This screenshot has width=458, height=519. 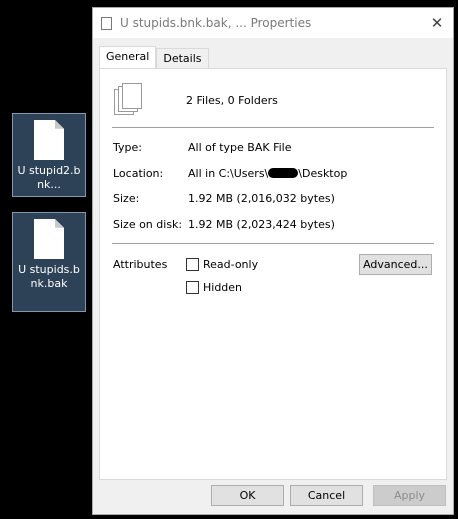 I want to click on location-value: All in C:\Users\ \Desktop, so click(x=268, y=173).